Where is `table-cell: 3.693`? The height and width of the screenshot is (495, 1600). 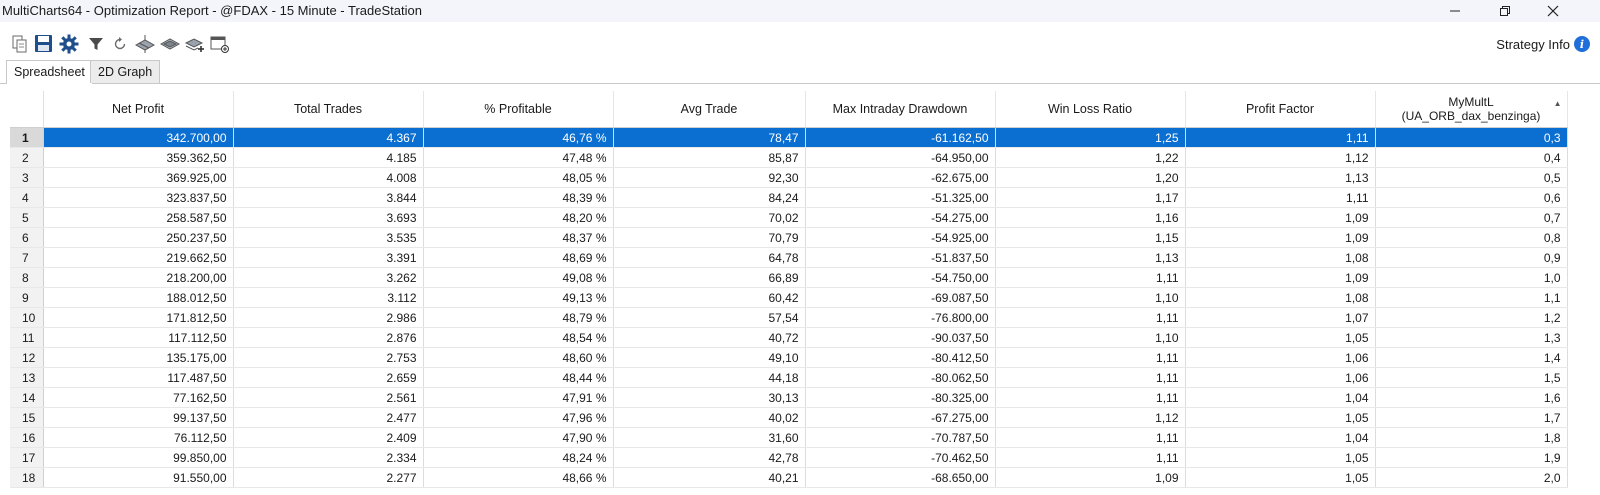
table-cell: 3.693 is located at coordinates (328, 217).